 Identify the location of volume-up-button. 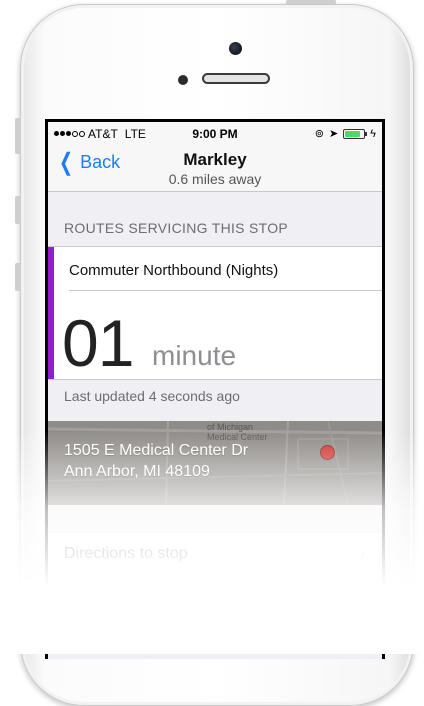
(18, 210).